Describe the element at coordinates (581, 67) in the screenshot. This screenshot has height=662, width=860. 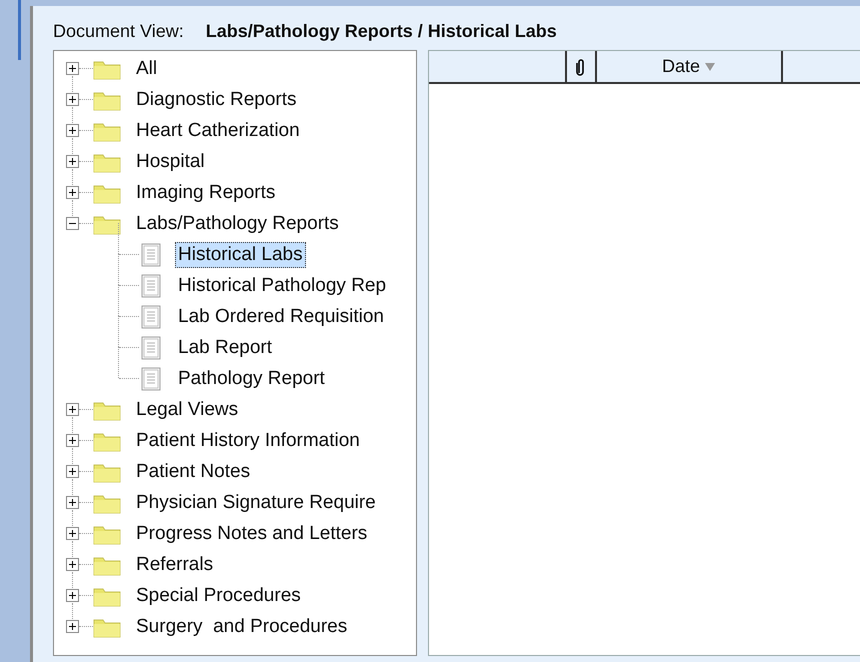
I see `paperclip-icon` at that location.